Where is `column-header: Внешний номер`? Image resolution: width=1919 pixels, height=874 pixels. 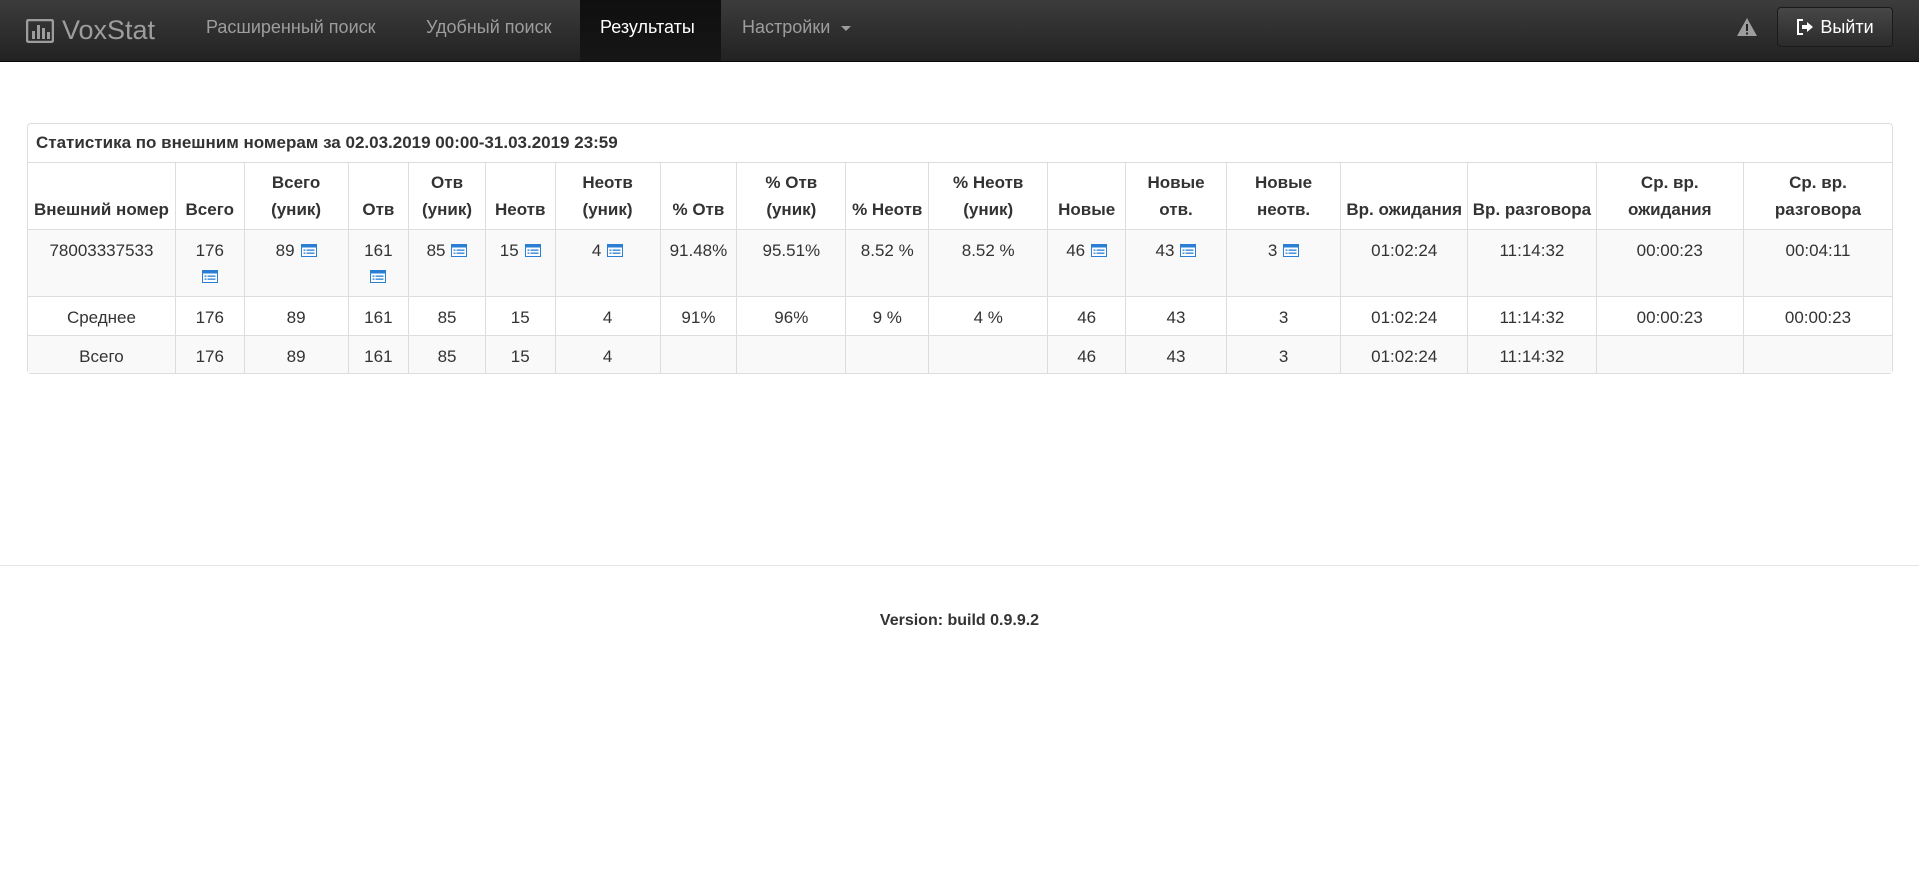 column-header: Внешний номер is located at coordinates (102, 196).